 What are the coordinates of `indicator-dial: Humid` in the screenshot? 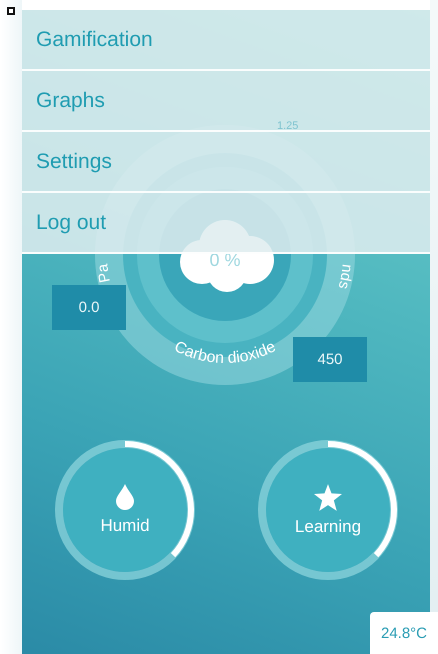 It's located at (125, 510).